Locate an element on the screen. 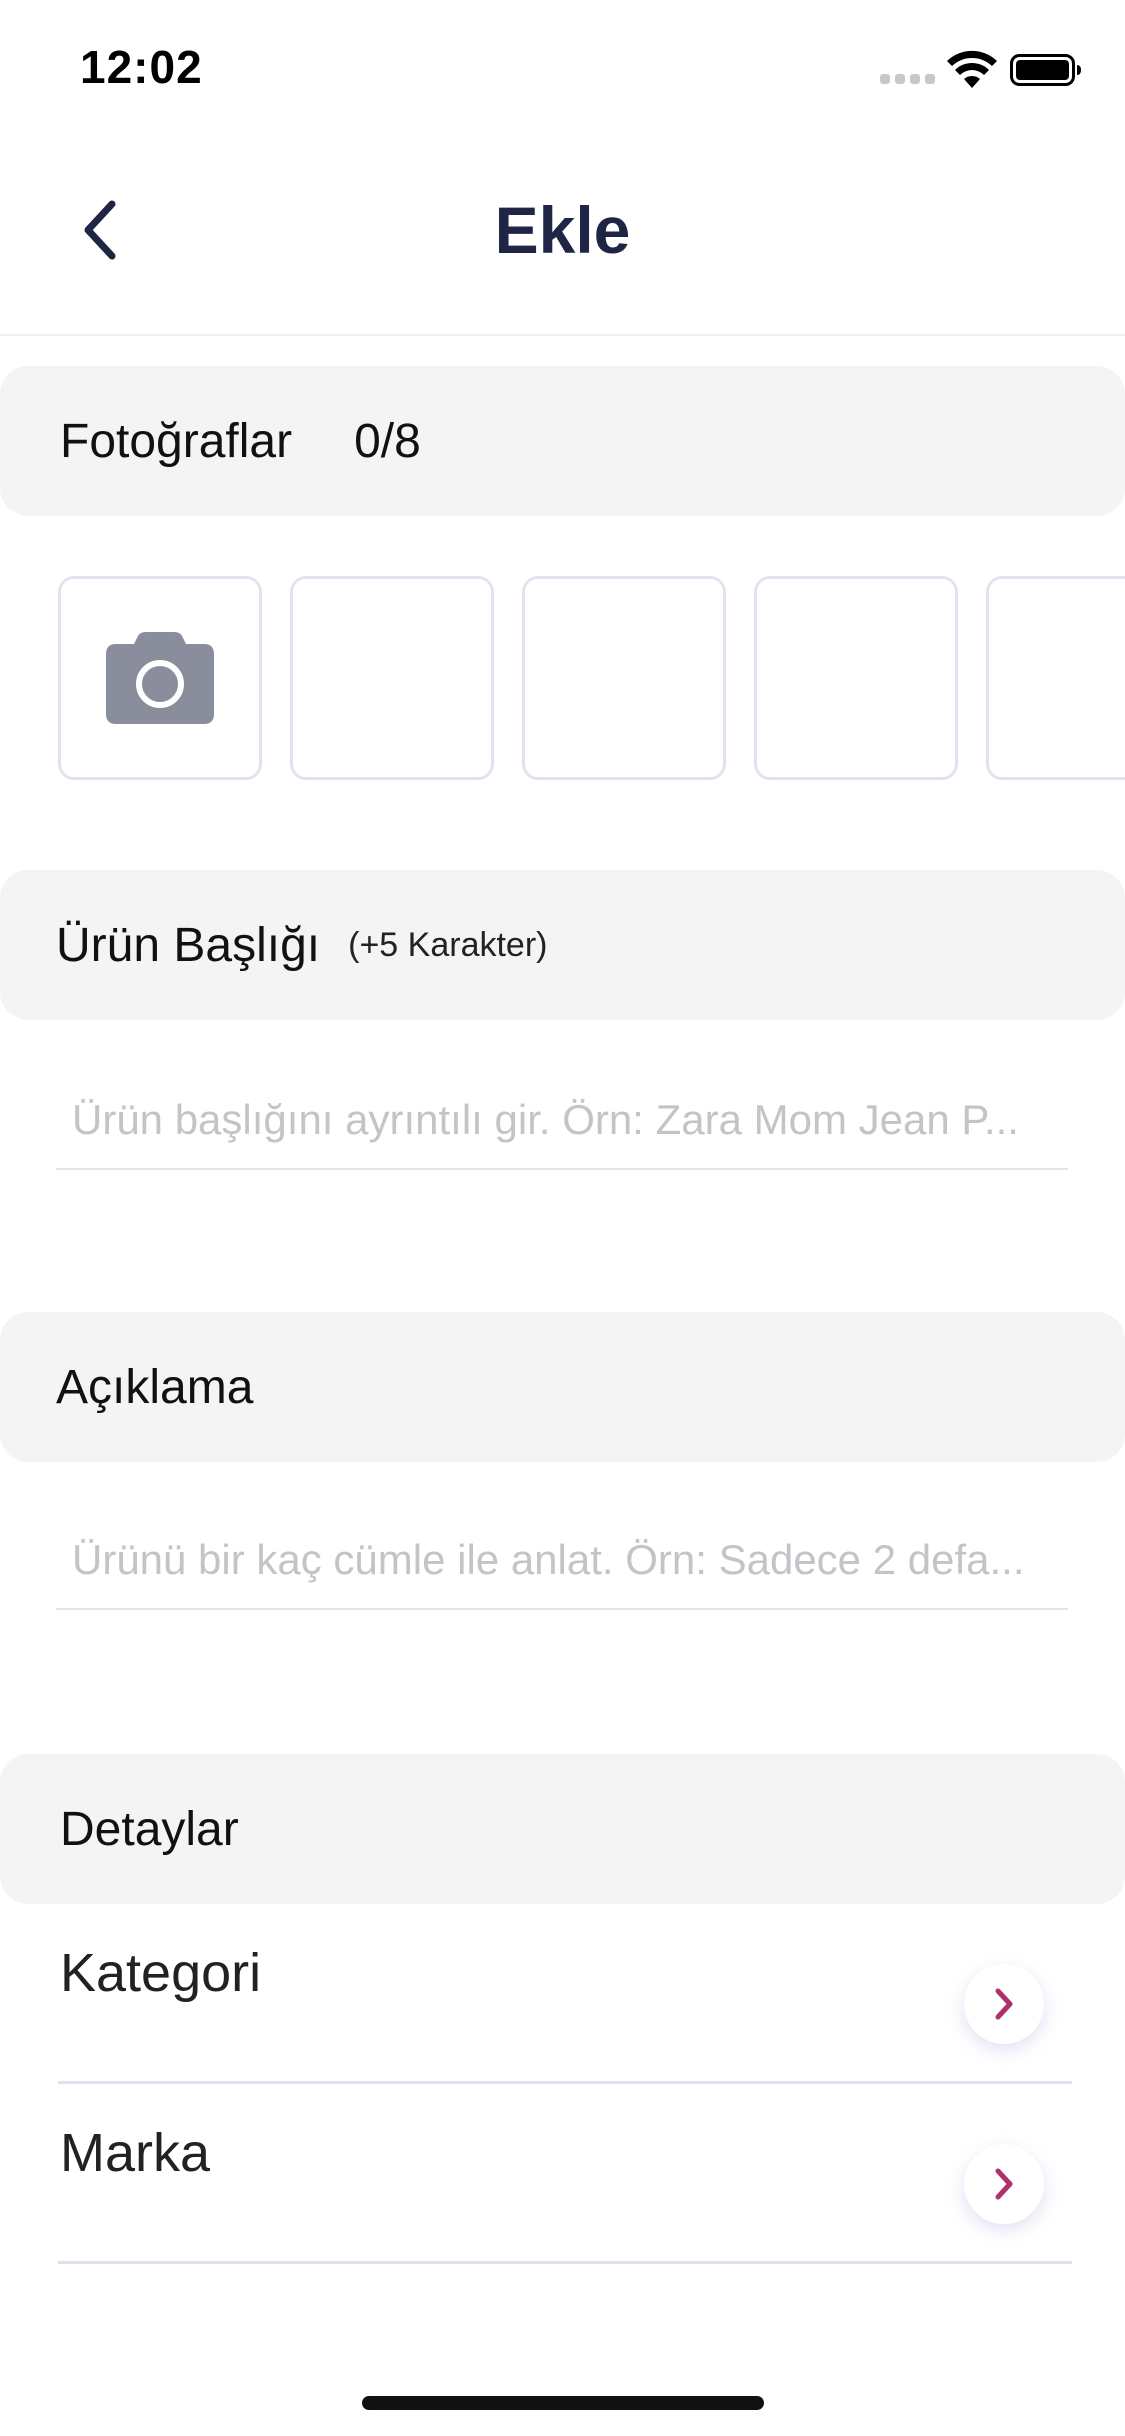 This screenshot has height=2436, width=1125. details-section-header: Detaylar is located at coordinates (562, 1829).